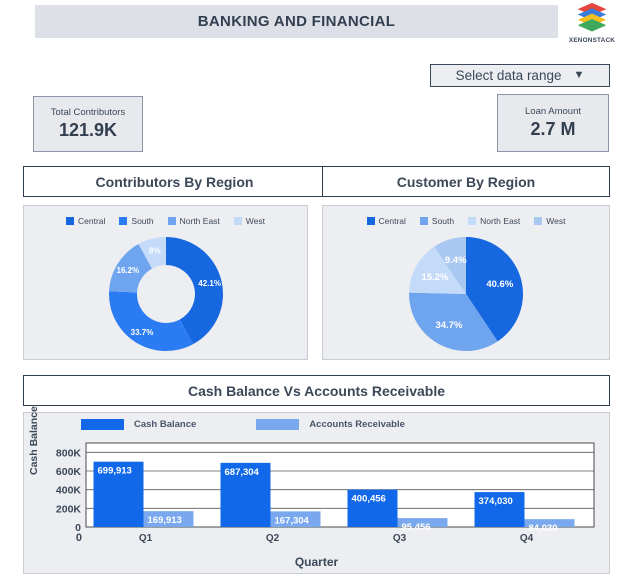 The image size is (640, 580). Describe the element at coordinates (115, 471) in the screenshot. I see `bar-value-label: 699,913` at that location.